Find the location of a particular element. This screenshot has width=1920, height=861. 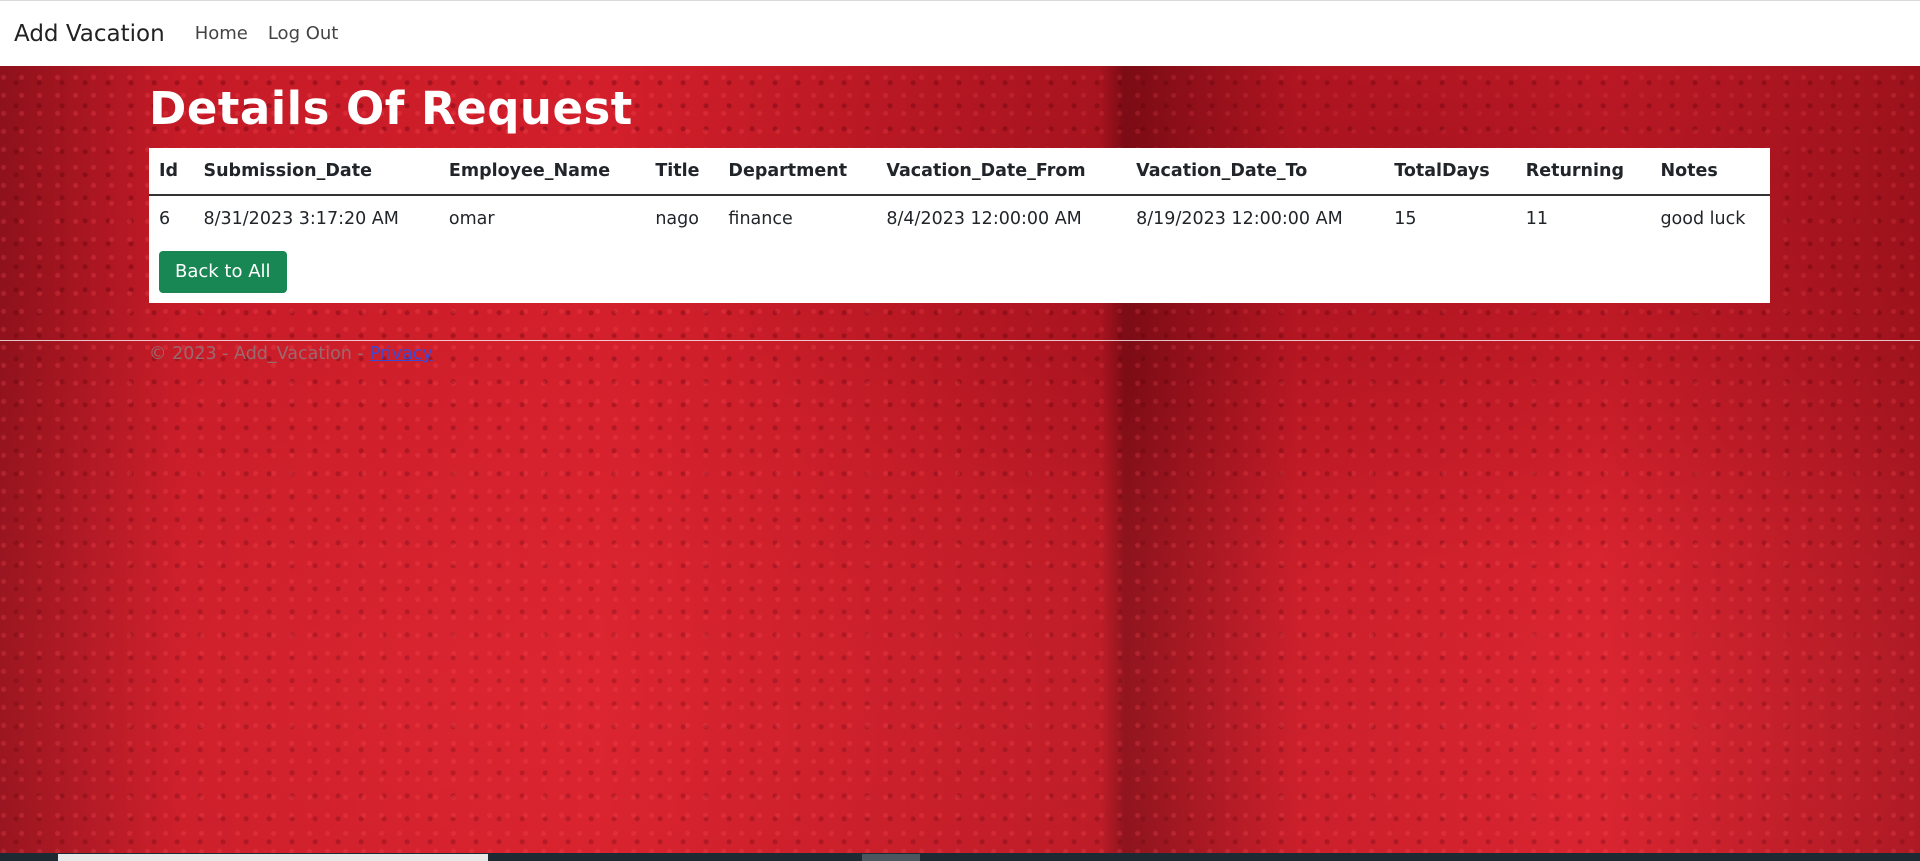

footer-divider is located at coordinates (960, 340).